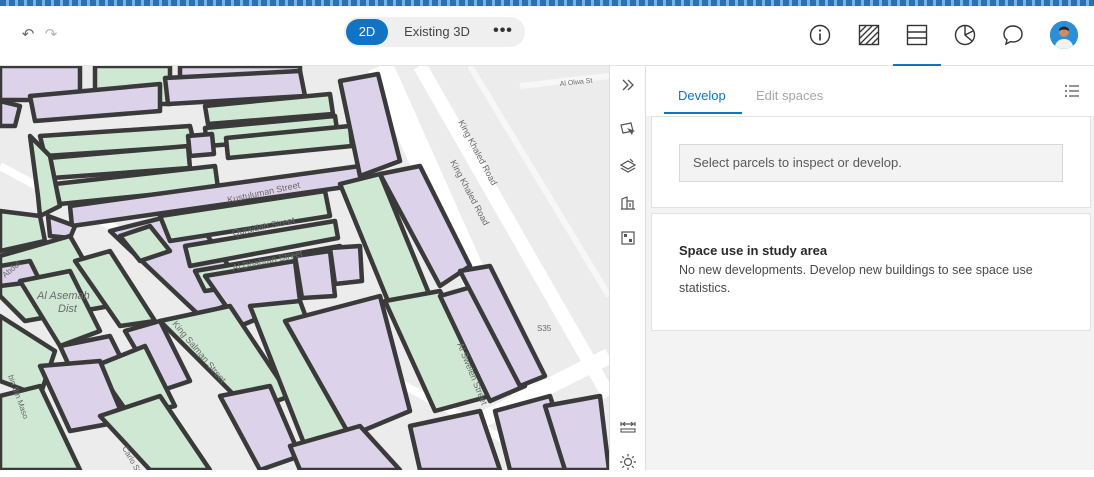  What do you see at coordinates (628, 166) in the screenshot?
I see `layers-icon` at bounding box center [628, 166].